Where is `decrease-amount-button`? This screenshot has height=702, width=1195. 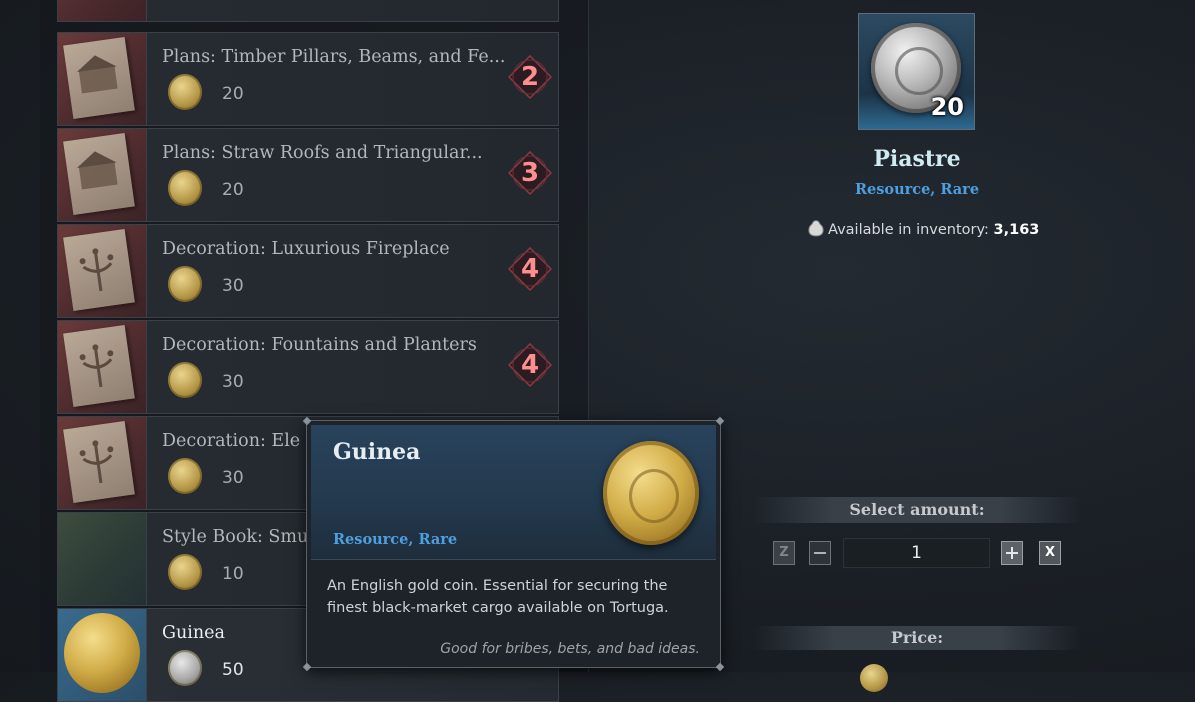
decrease-amount-button is located at coordinates (820, 553).